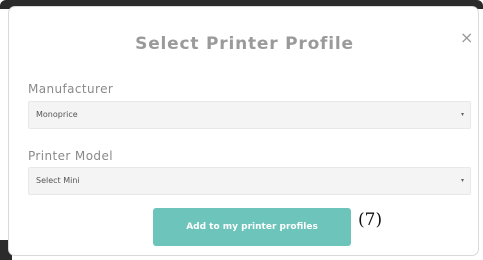  Describe the element at coordinates (370, 220) in the screenshot. I see `step-annotation: (7)` at that location.